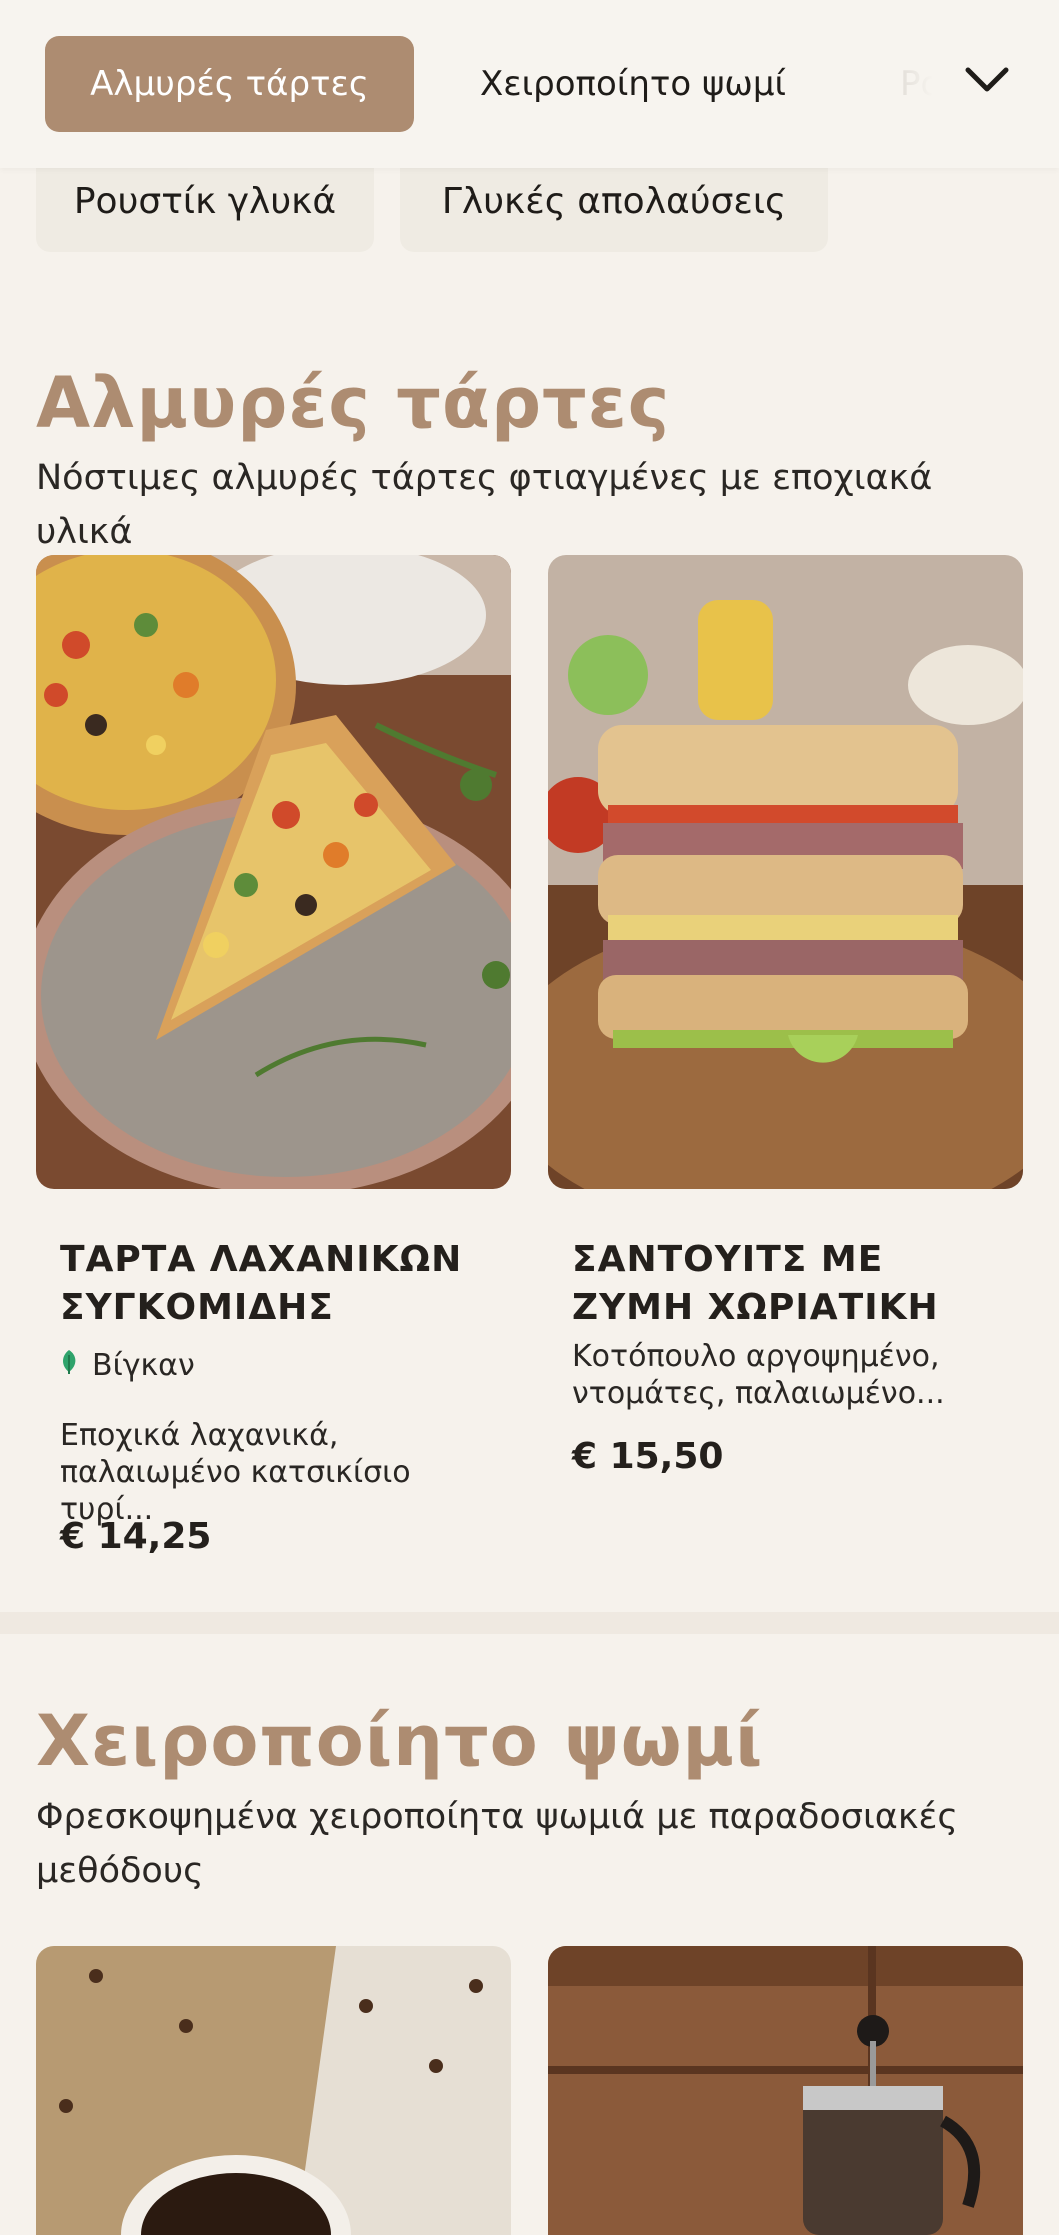 The image size is (1059, 2235). I want to click on category-chip-label: Γλυκές απολαύσεις, so click(614, 201).